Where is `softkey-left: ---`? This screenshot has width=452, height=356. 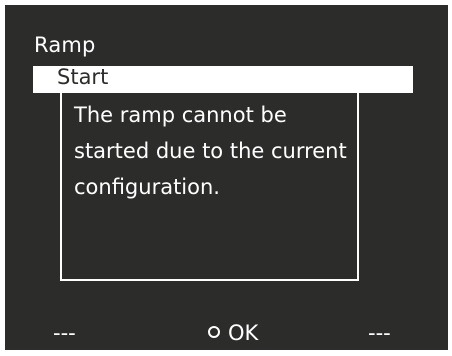 softkey-left: --- is located at coordinates (64, 333).